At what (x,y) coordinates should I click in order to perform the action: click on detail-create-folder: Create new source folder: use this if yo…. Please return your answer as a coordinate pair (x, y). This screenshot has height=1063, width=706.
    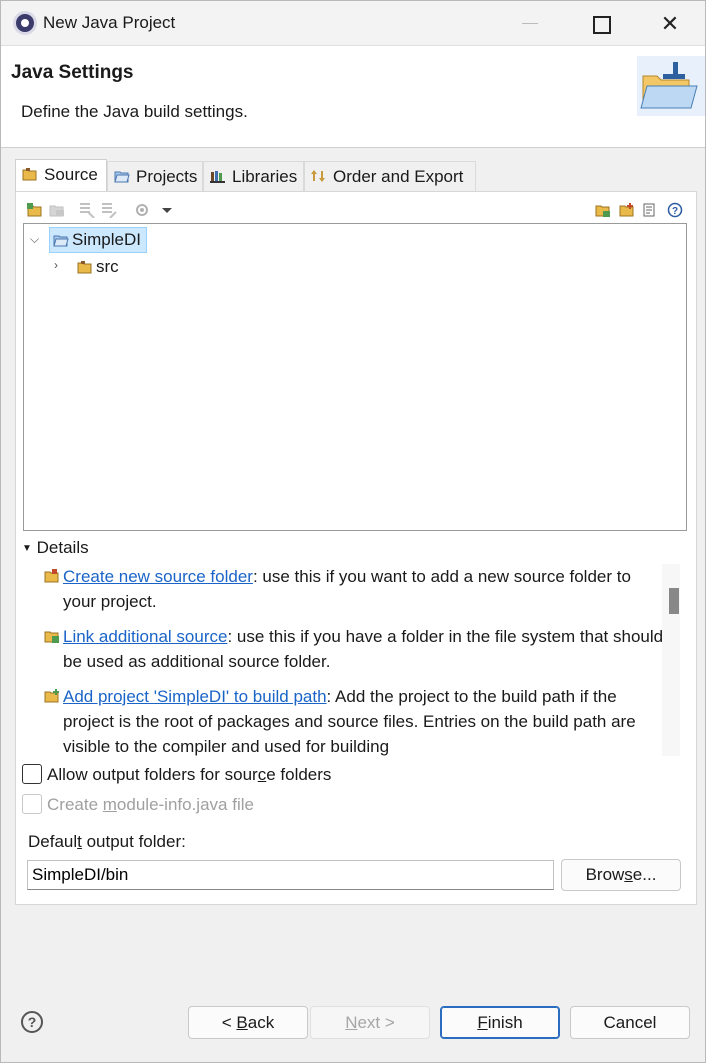
    Looking at the image, I should click on (354, 589).